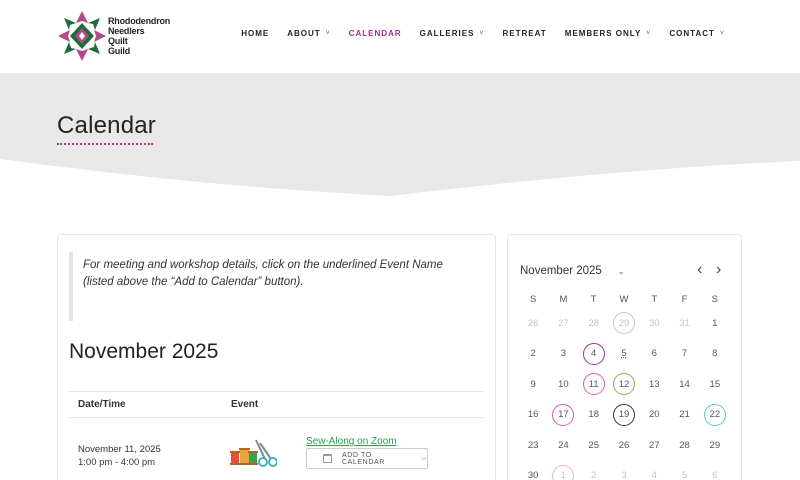 This screenshot has height=480, width=800. I want to click on nav-item-home: HOME, so click(255, 33).